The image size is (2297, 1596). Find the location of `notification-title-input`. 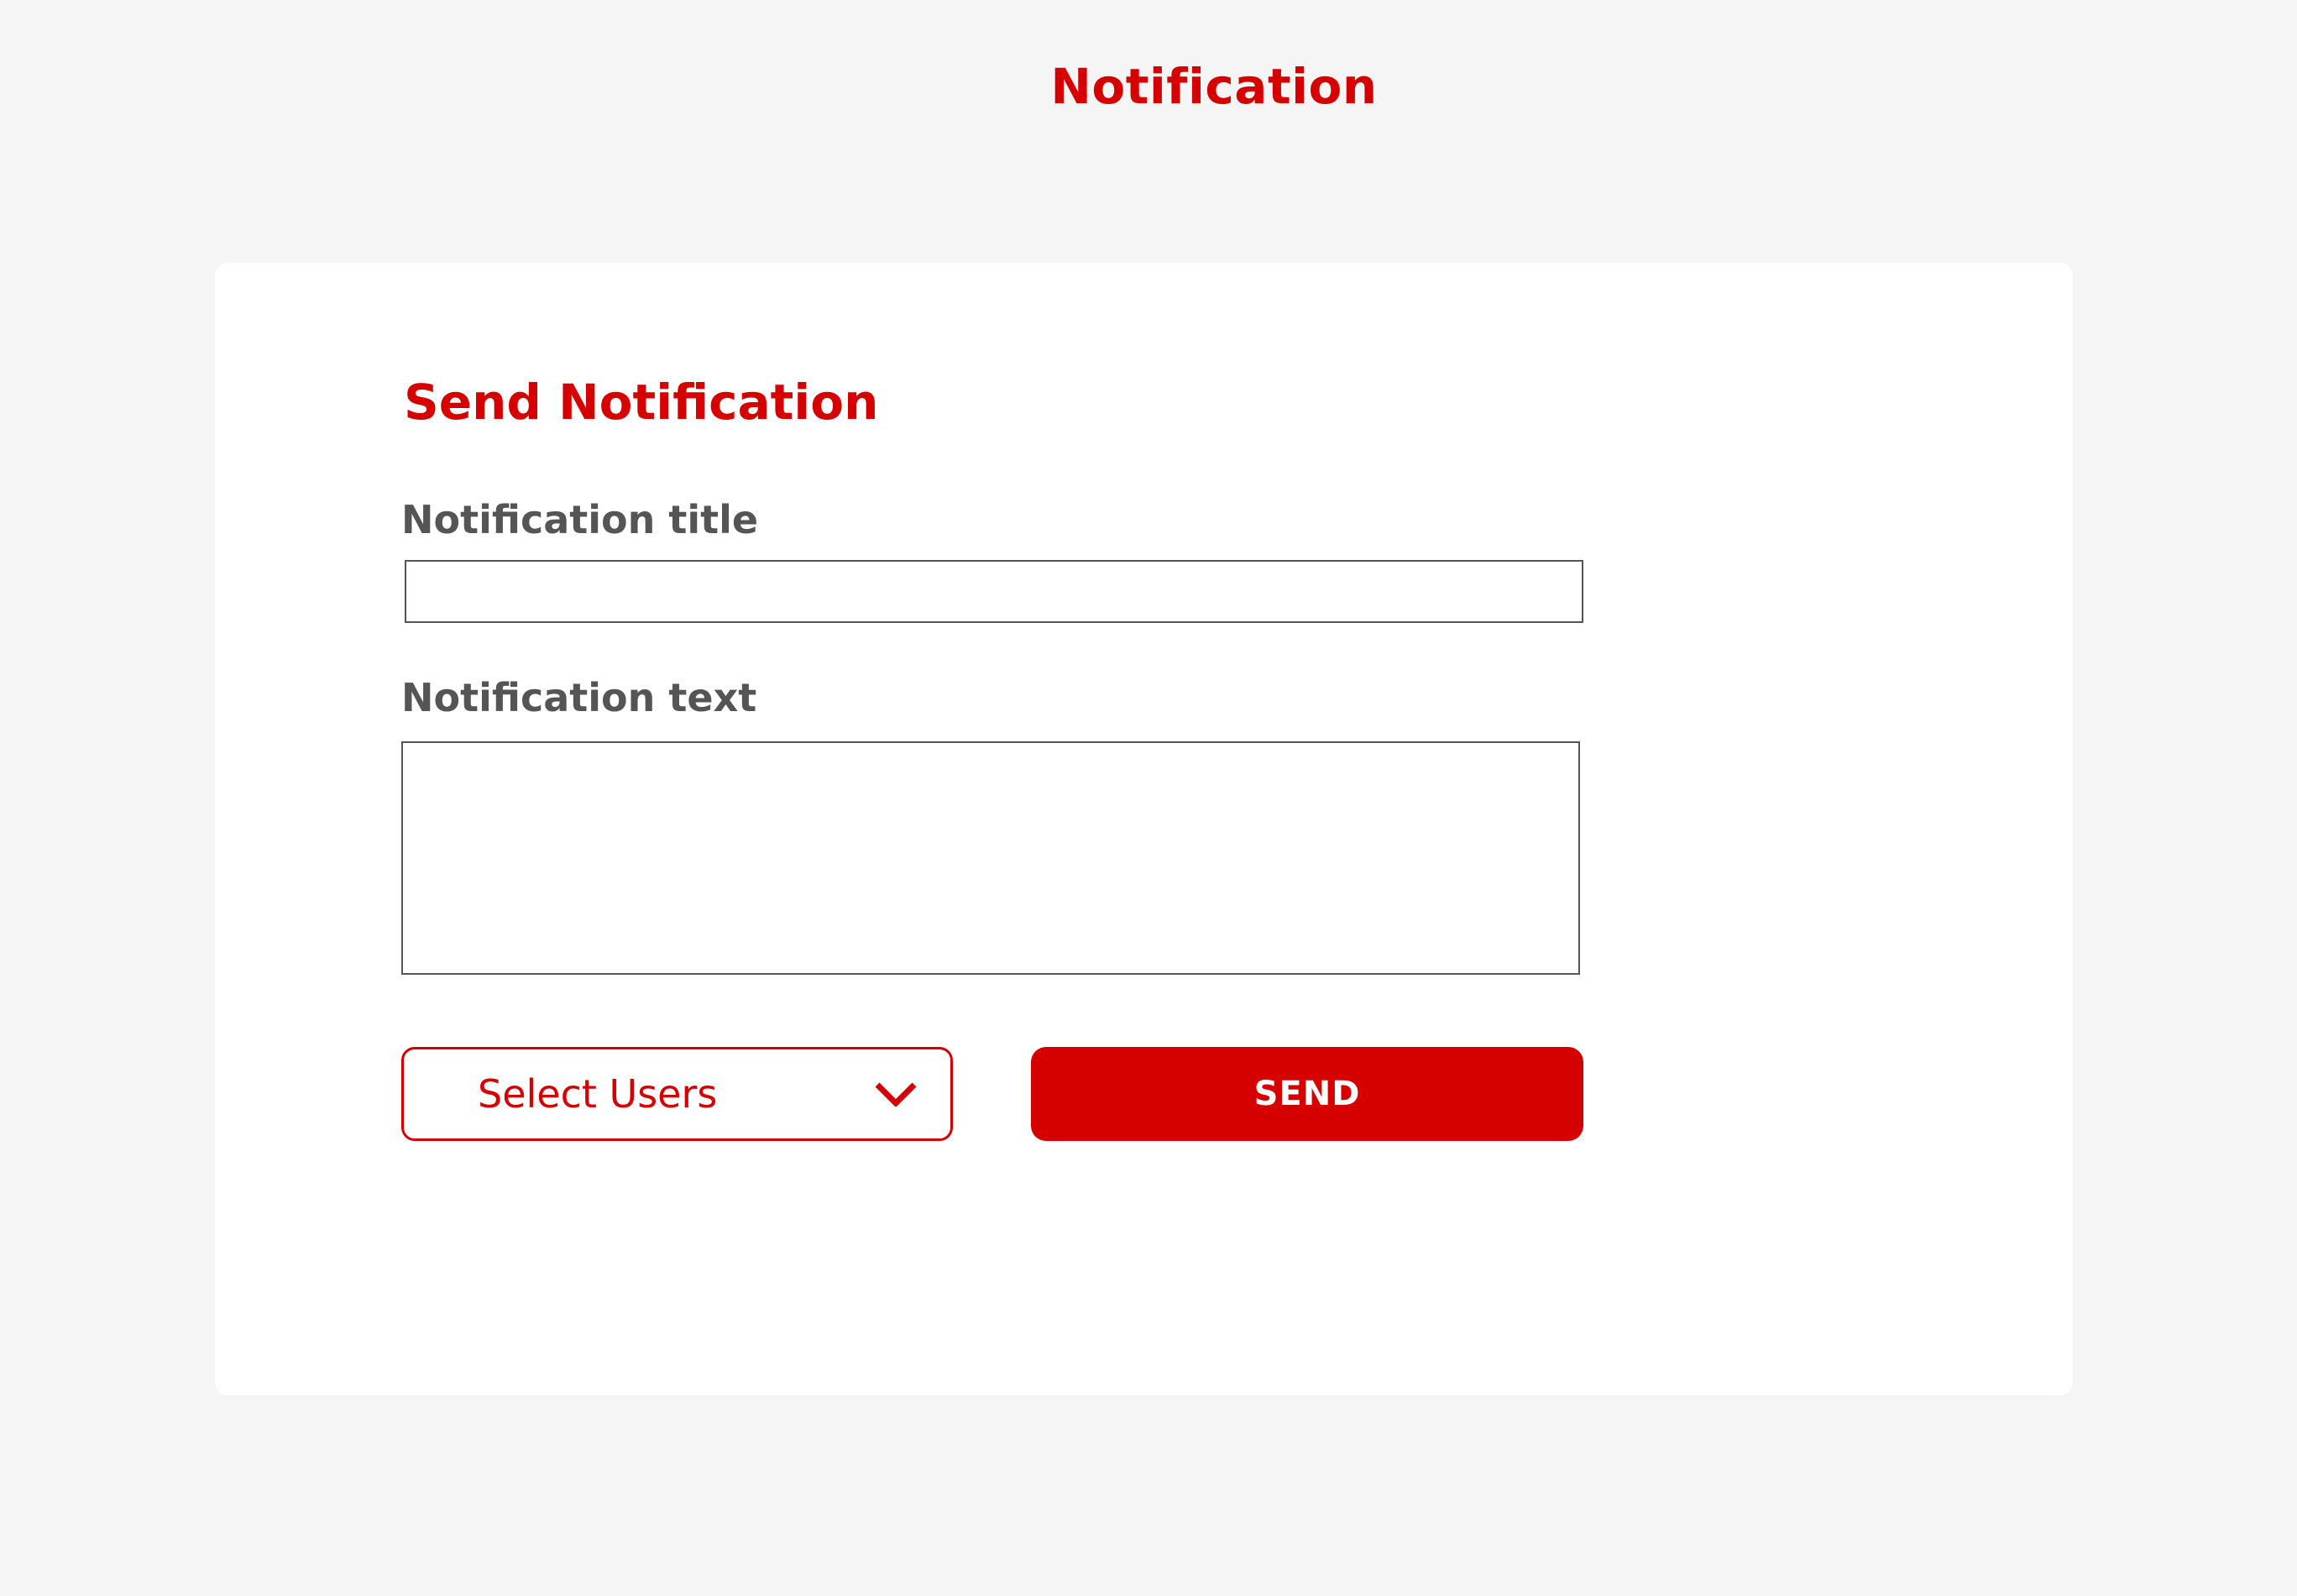

notification-title-input is located at coordinates (994, 591).